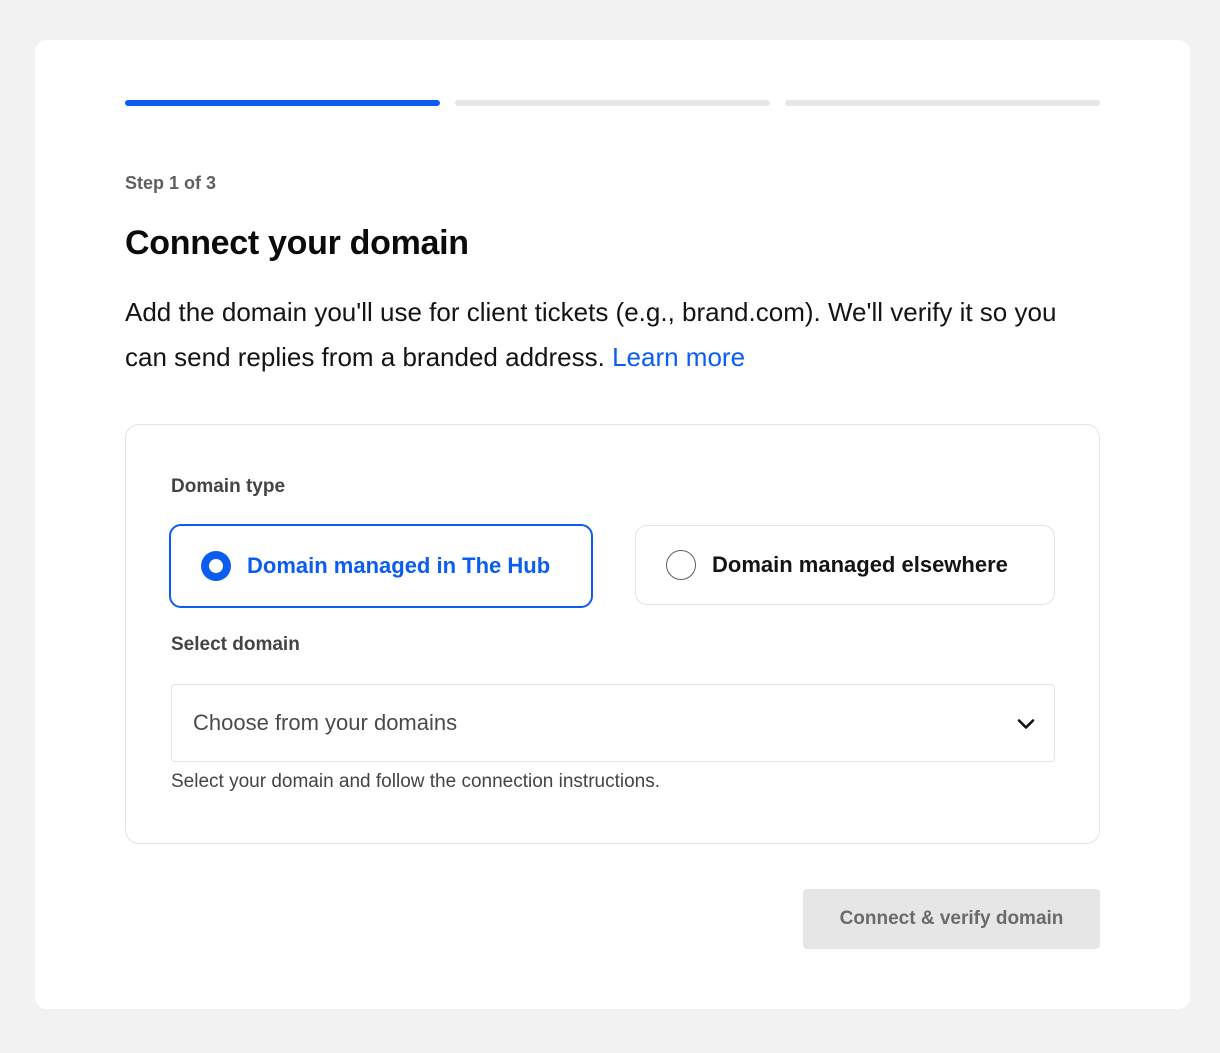 Image resolution: width=1220 pixels, height=1053 pixels. Describe the element at coordinates (681, 565) in the screenshot. I see `radio-unchecked-icon` at that location.